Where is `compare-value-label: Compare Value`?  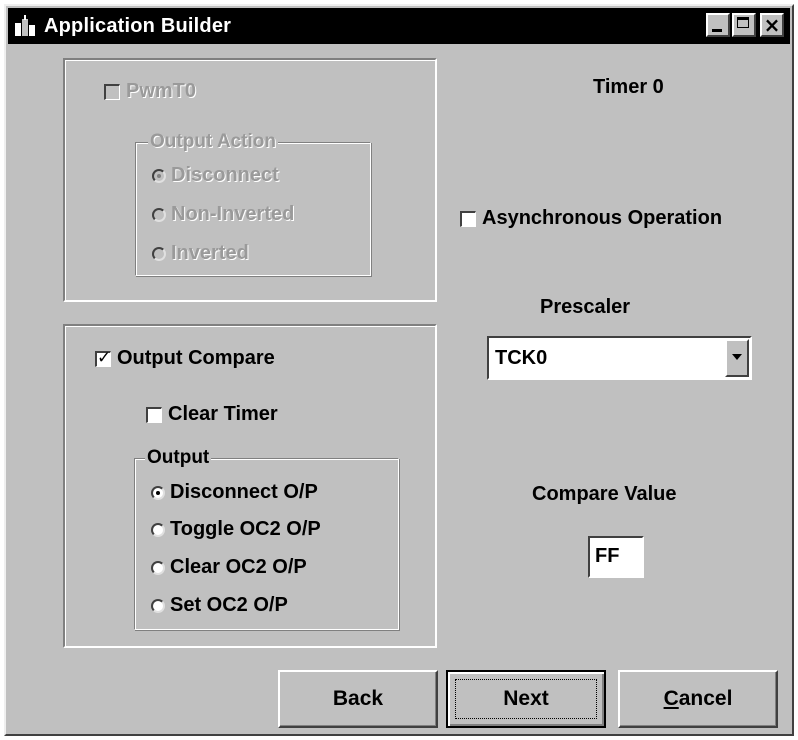
compare-value-label: Compare Value is located at coordinates (604, 494).